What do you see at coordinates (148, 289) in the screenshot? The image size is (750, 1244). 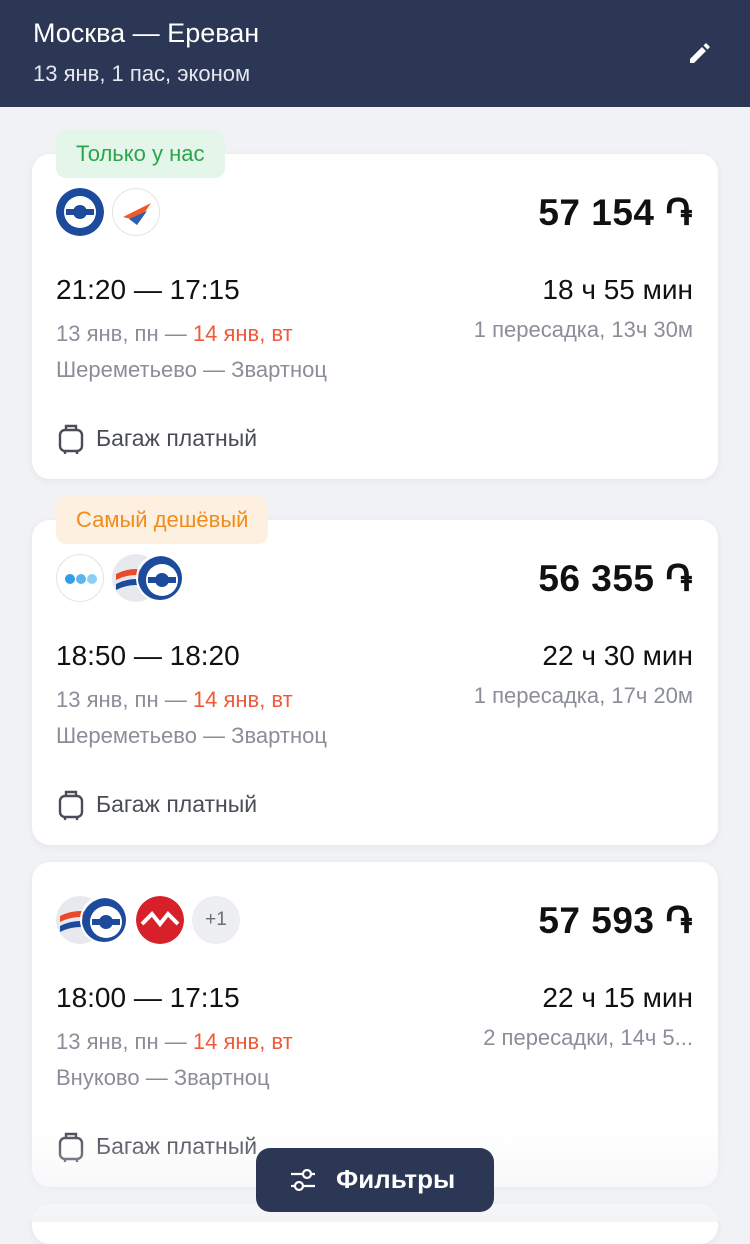 I see `flight-times: 21:20 — 17:15` at bounding box center [148, 289].